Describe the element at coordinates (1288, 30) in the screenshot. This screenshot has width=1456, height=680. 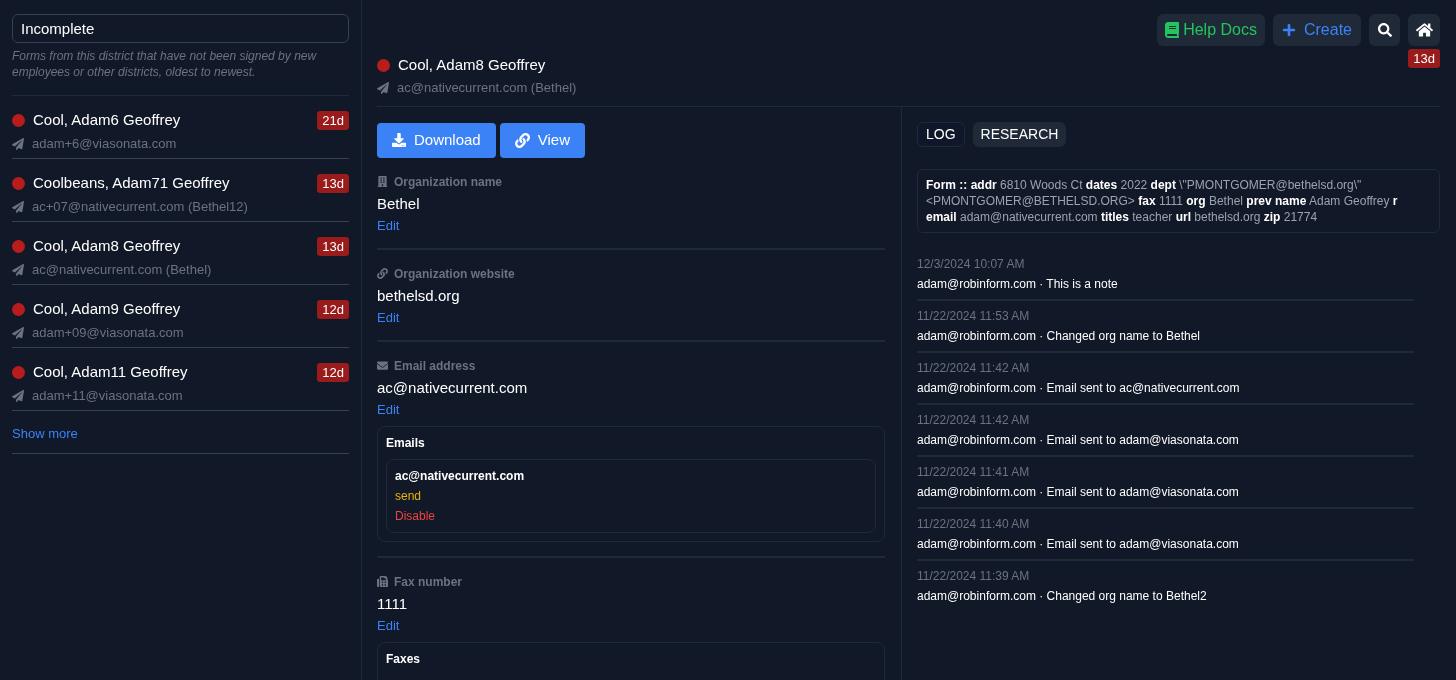
I see `plus-icon` at that location.